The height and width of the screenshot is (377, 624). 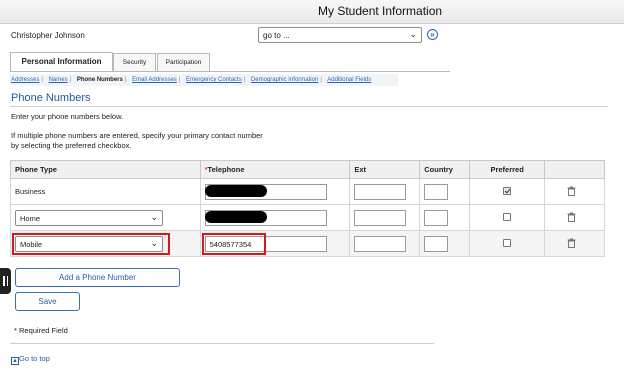 What do you see at coordinates (309, 106) in the screenshot?
I see `section-divider` at bounding box center [309, 106].